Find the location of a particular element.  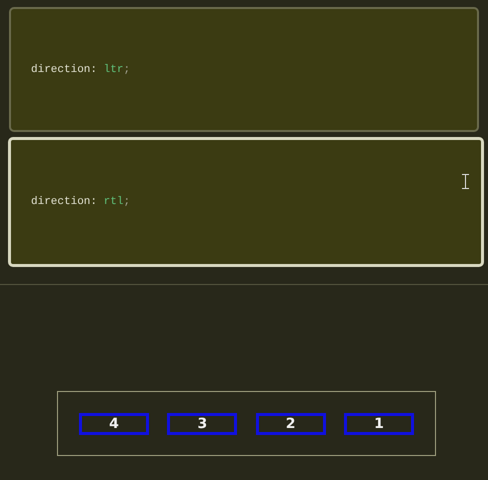

flex-item: 3 is located at coordinates (202, 423).